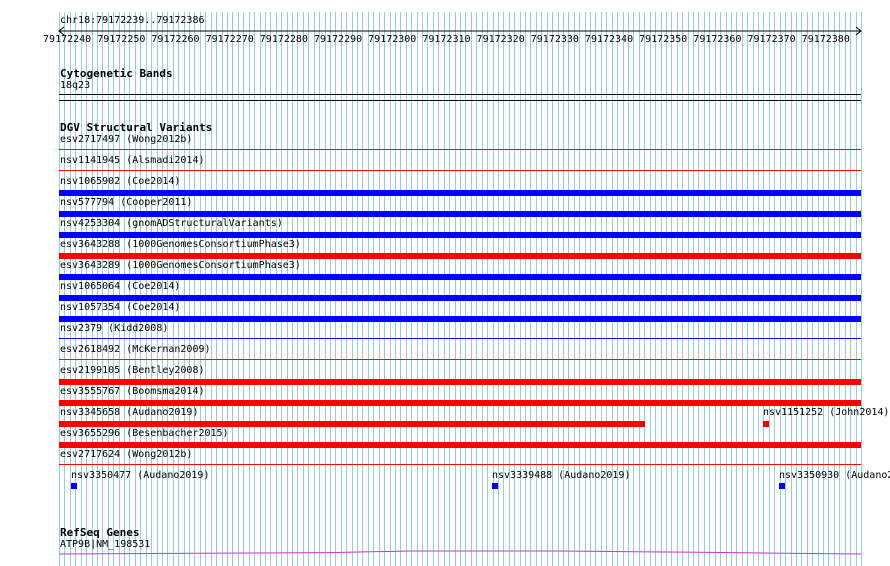  I want to click on ruler-tick-label: 79172350, so click(663, 39).